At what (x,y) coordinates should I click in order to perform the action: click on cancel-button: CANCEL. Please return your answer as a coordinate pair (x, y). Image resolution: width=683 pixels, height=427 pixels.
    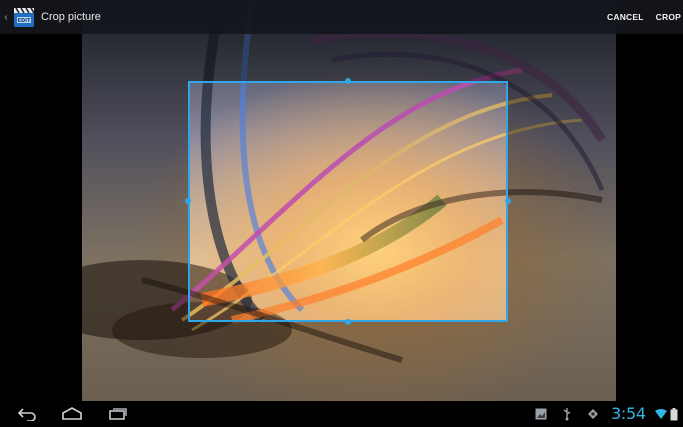
    Looking at the image, I should click on (625, 17).